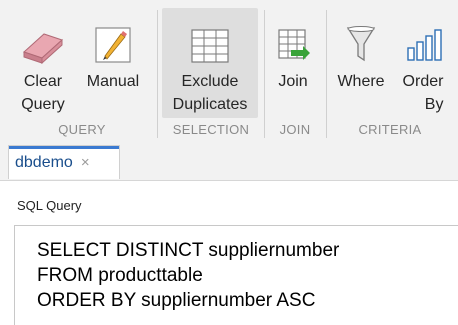 The image size is (458, 325). Describe the element at coordinates (229, 162) in the screenshot. I see `document-tab-bar: dbdemo ×` at that location.